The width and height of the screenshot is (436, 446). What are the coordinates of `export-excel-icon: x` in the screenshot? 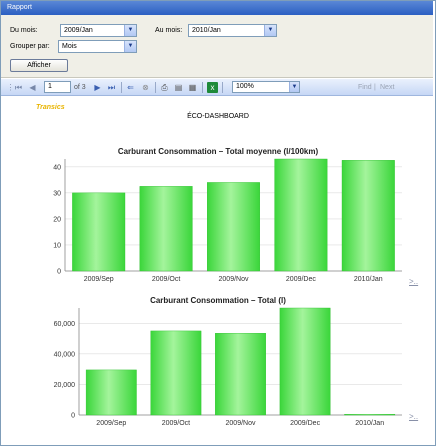 It's located at (212, 87).